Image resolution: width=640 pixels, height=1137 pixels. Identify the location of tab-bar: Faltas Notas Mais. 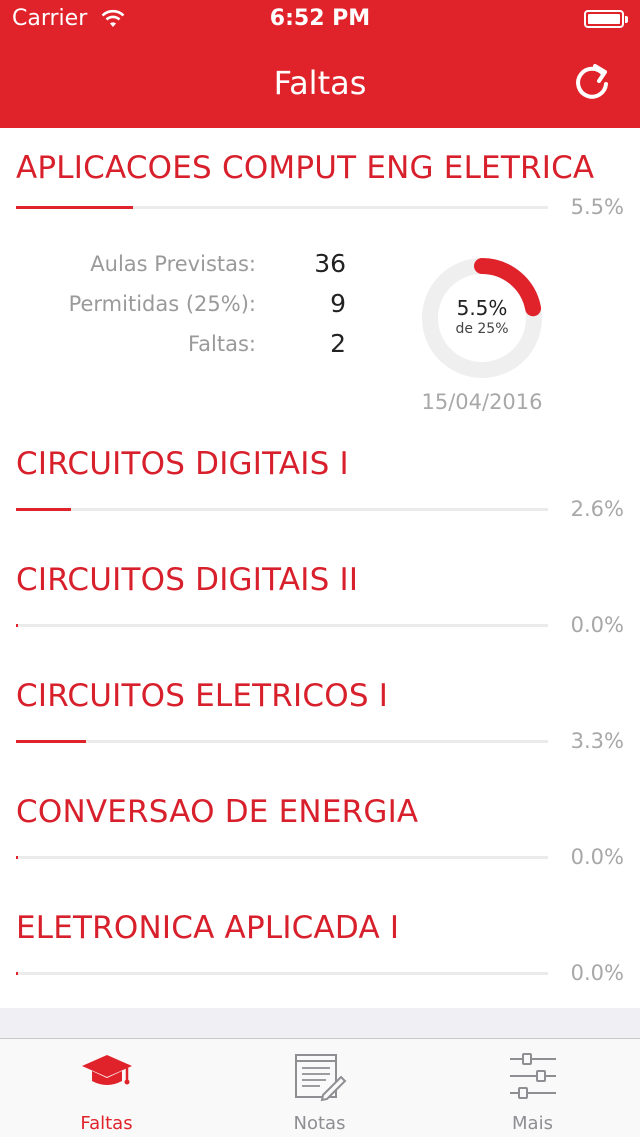
(320, 1087).